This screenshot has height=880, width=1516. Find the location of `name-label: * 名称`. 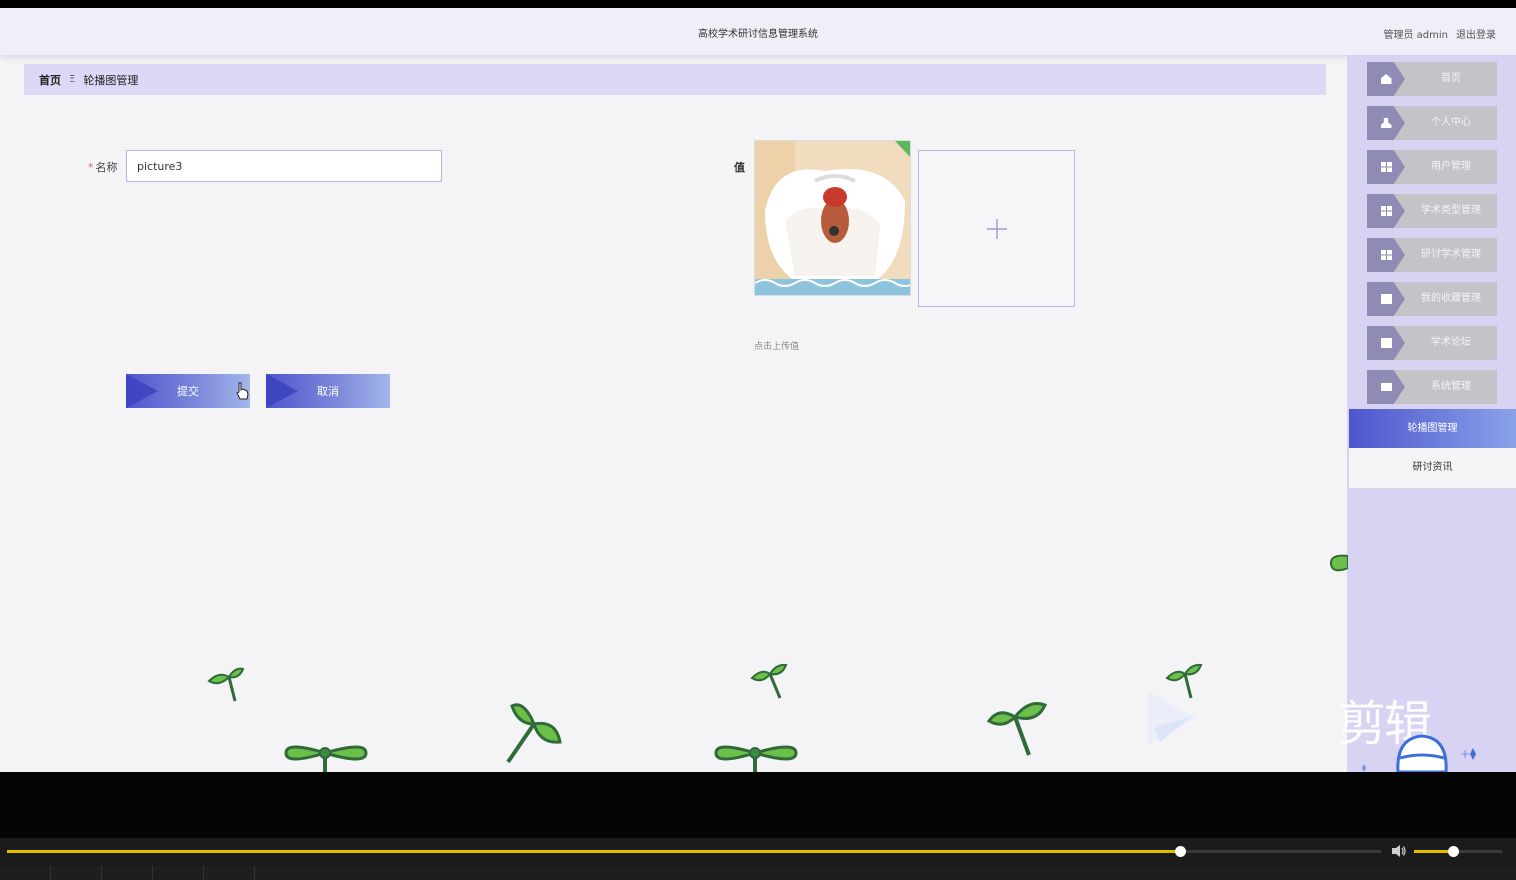

name-label: * 名称 is located at coordinates (103, 167).